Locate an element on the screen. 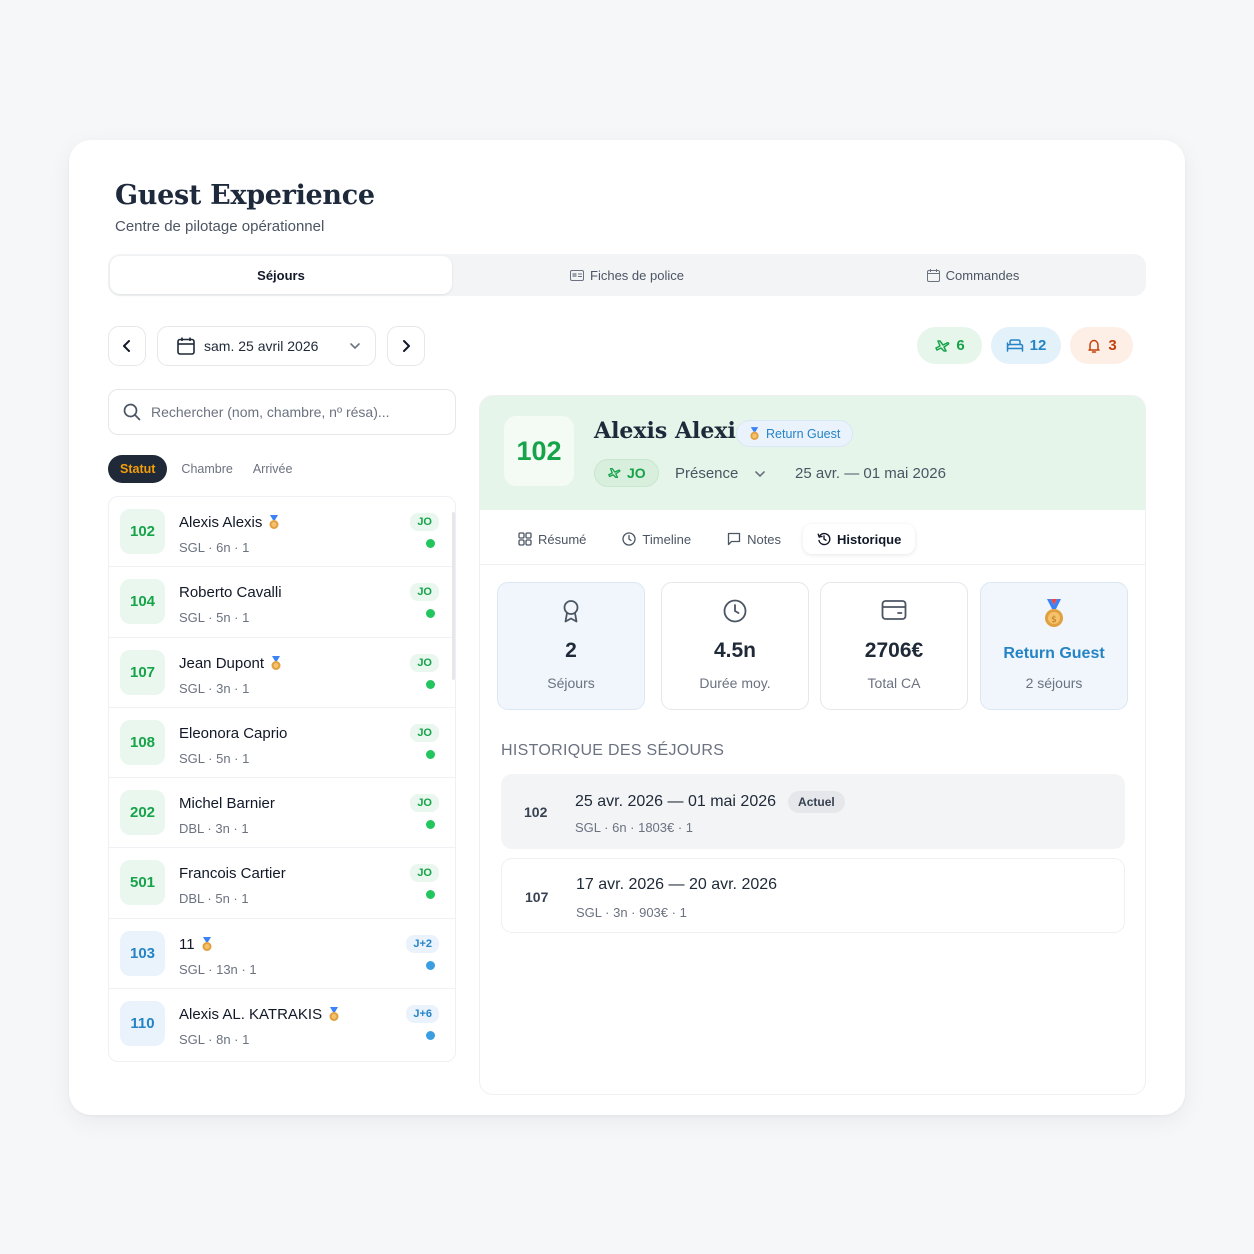 The image size is (1254, 1254). tab-notes: Notes is located at coordinates (754, 539).